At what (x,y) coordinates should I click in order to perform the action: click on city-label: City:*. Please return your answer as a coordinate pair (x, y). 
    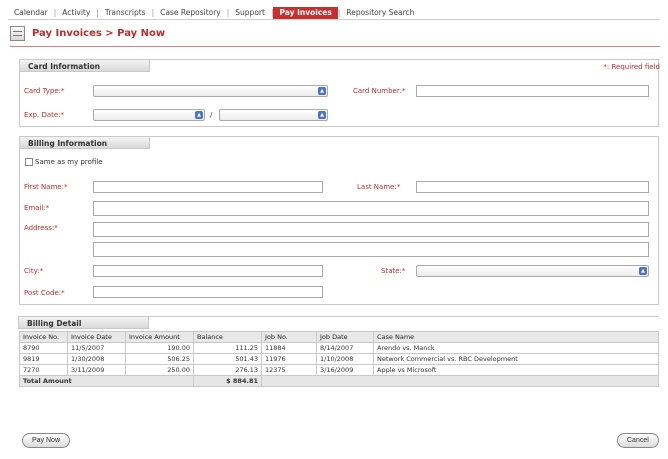
    Looking at the image, I should click on (34, 271).